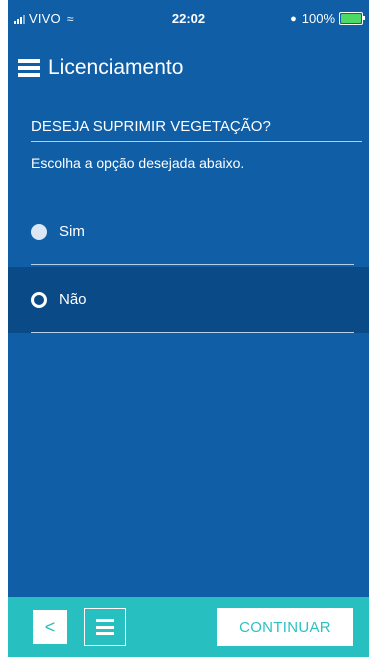 This screenshot has width=369, height=657. What do you see at coordinates (192, 300) in the screenshot?
I see `option-nao-content: Não` at bounding box center [192, 300].